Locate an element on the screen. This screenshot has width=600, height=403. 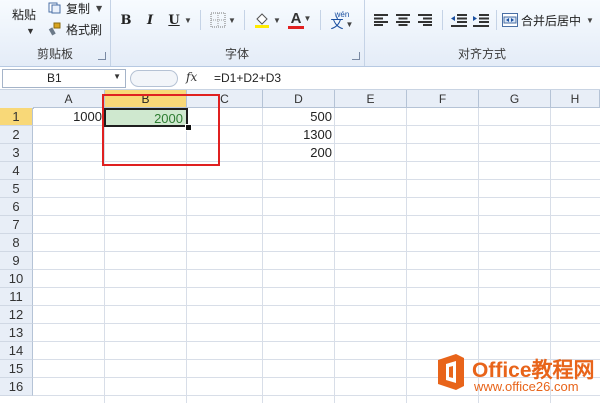
cell-d2: 1300 is located at coordinates (299, 135).